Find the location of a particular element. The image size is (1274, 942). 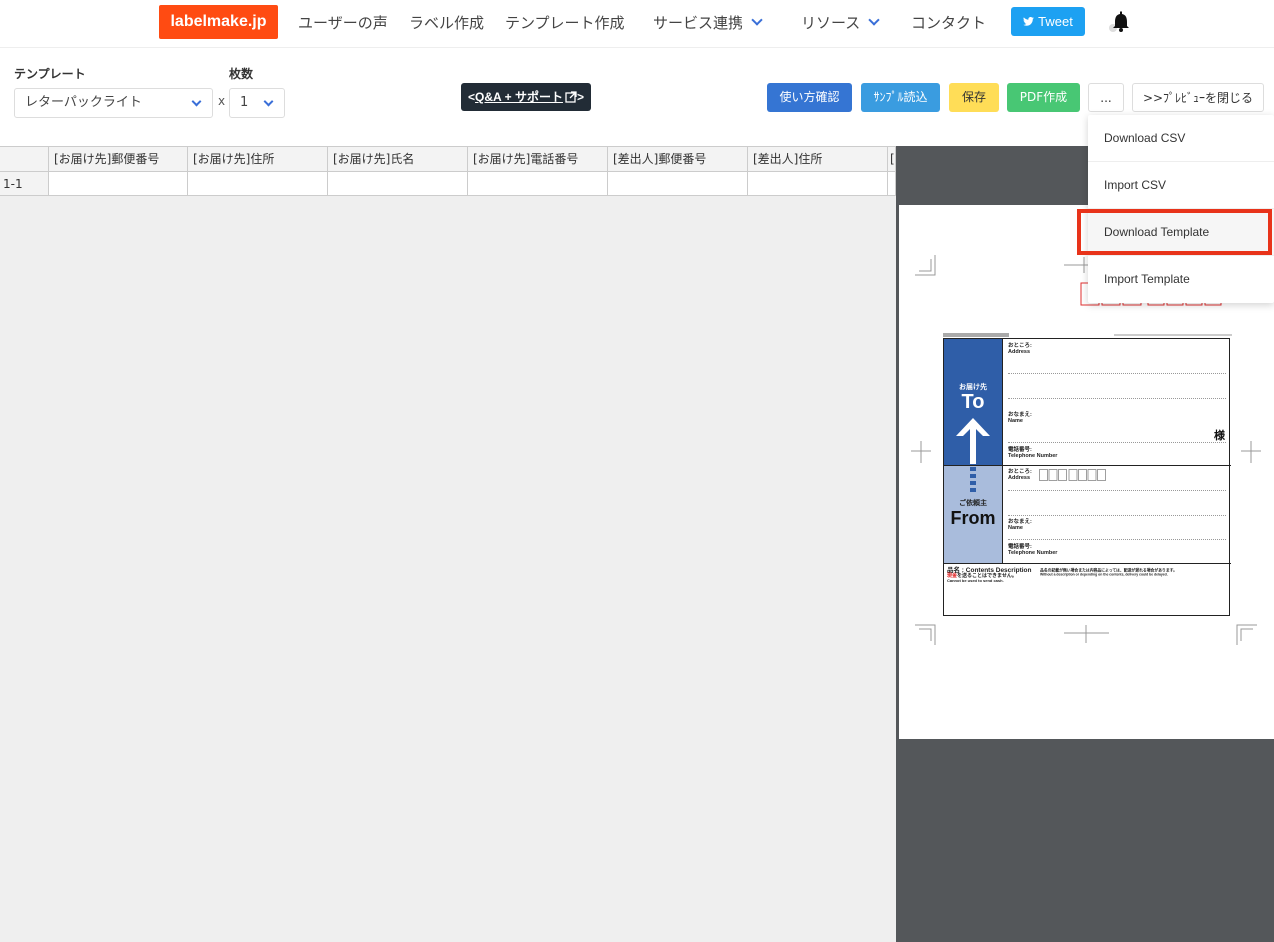

load-sample-button: ｻﾝﾌﾟﾙ読込 is located at coordinates (900, 97).